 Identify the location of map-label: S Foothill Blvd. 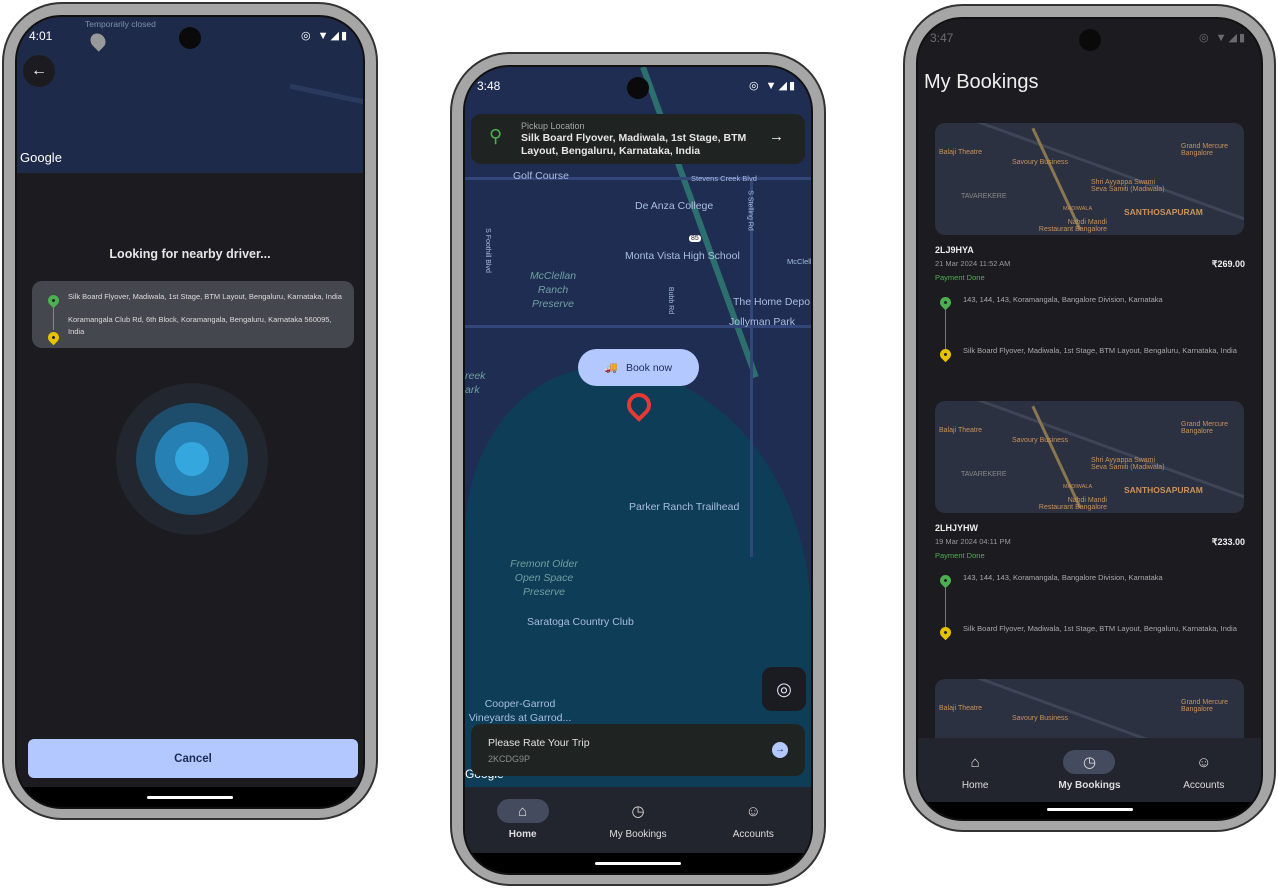
(487, 250).